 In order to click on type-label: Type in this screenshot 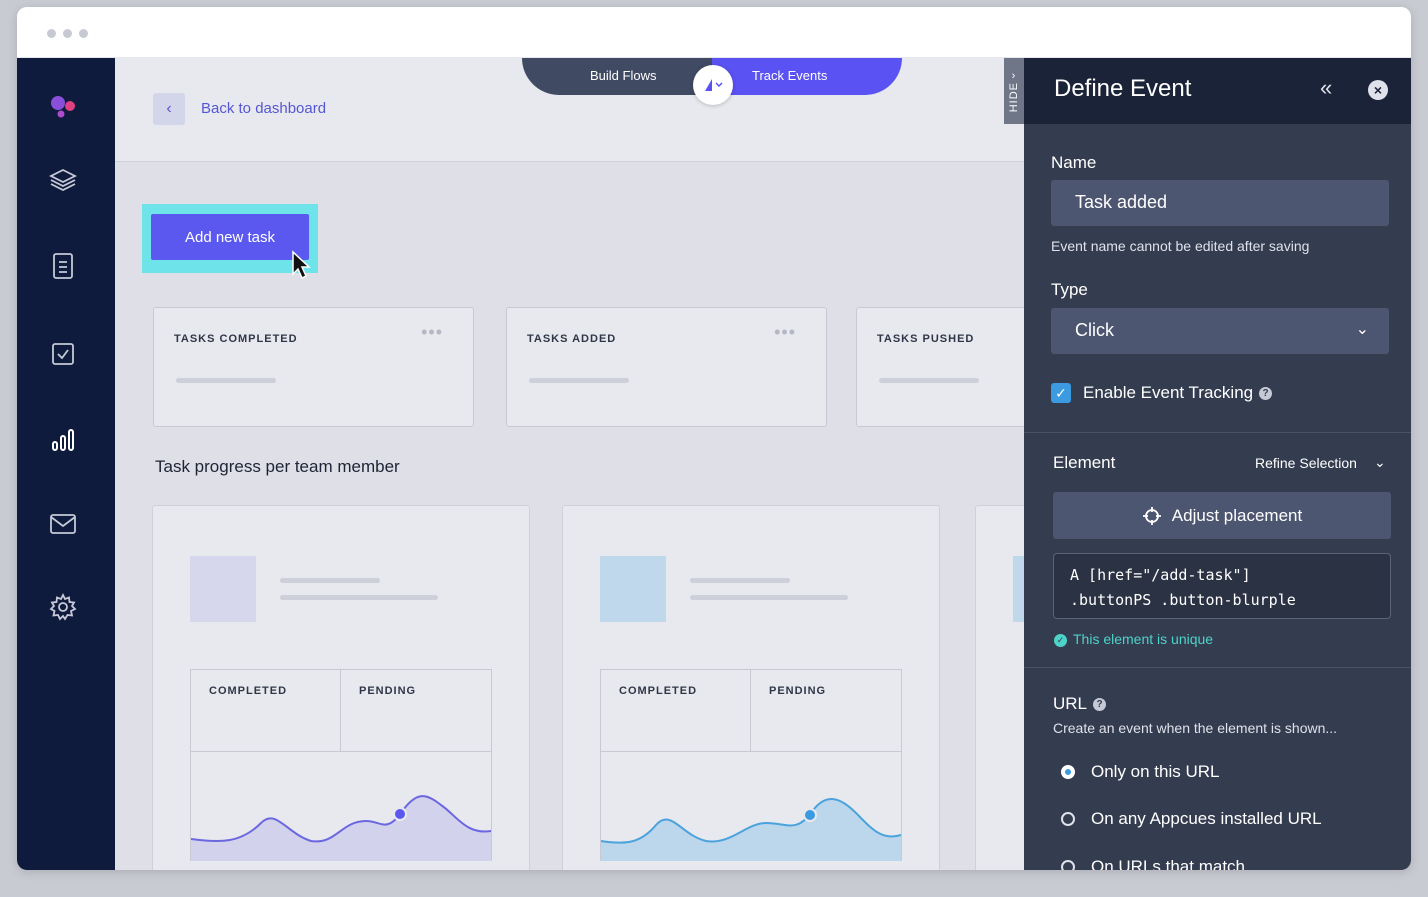, I will do `click(1069, 290)`.